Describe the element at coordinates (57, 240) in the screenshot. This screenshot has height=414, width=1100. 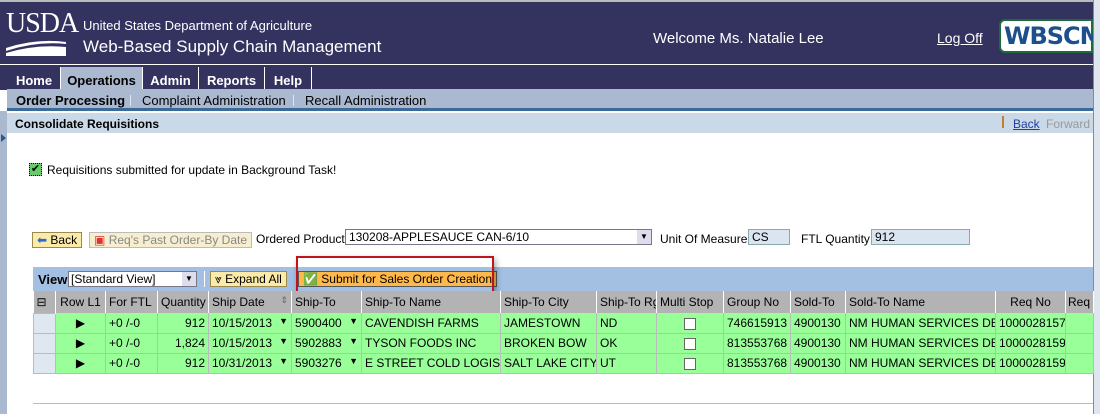
I see `back-button: ⬅ Back` at that location.